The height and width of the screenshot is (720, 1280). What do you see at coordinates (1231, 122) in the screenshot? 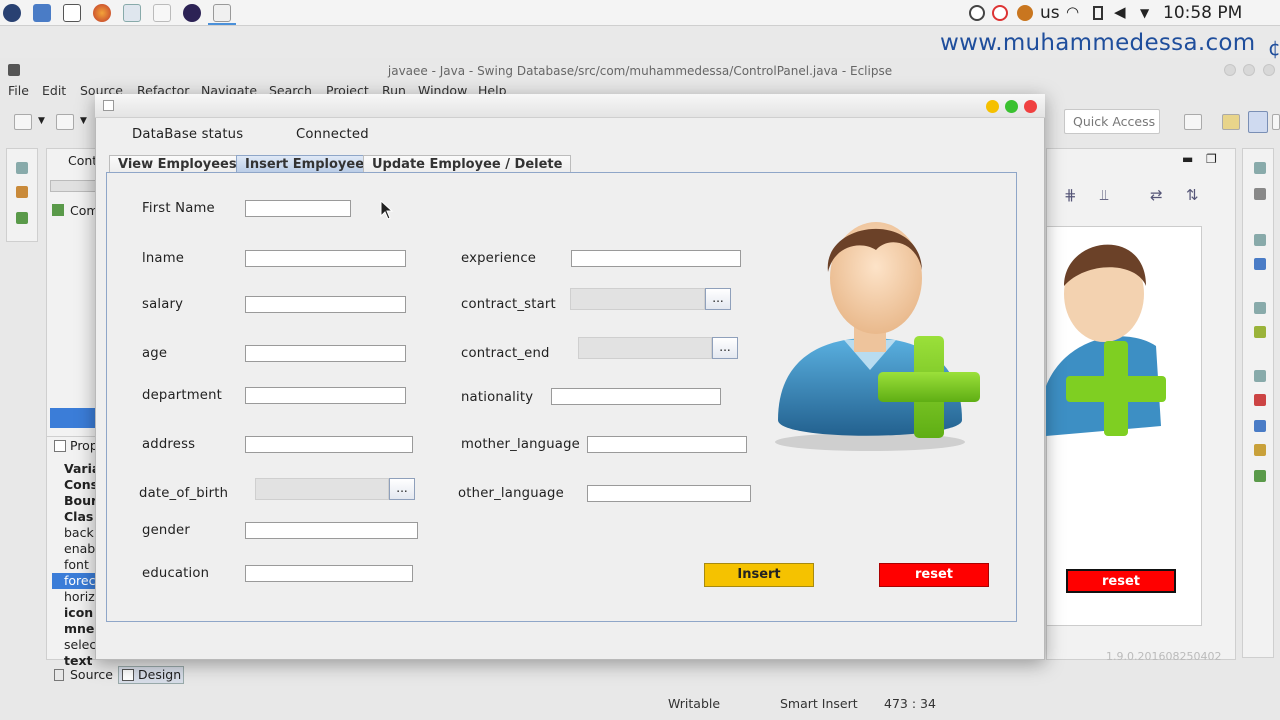
I see `debug-perspective-icon` at bounding box center [1231, 122].